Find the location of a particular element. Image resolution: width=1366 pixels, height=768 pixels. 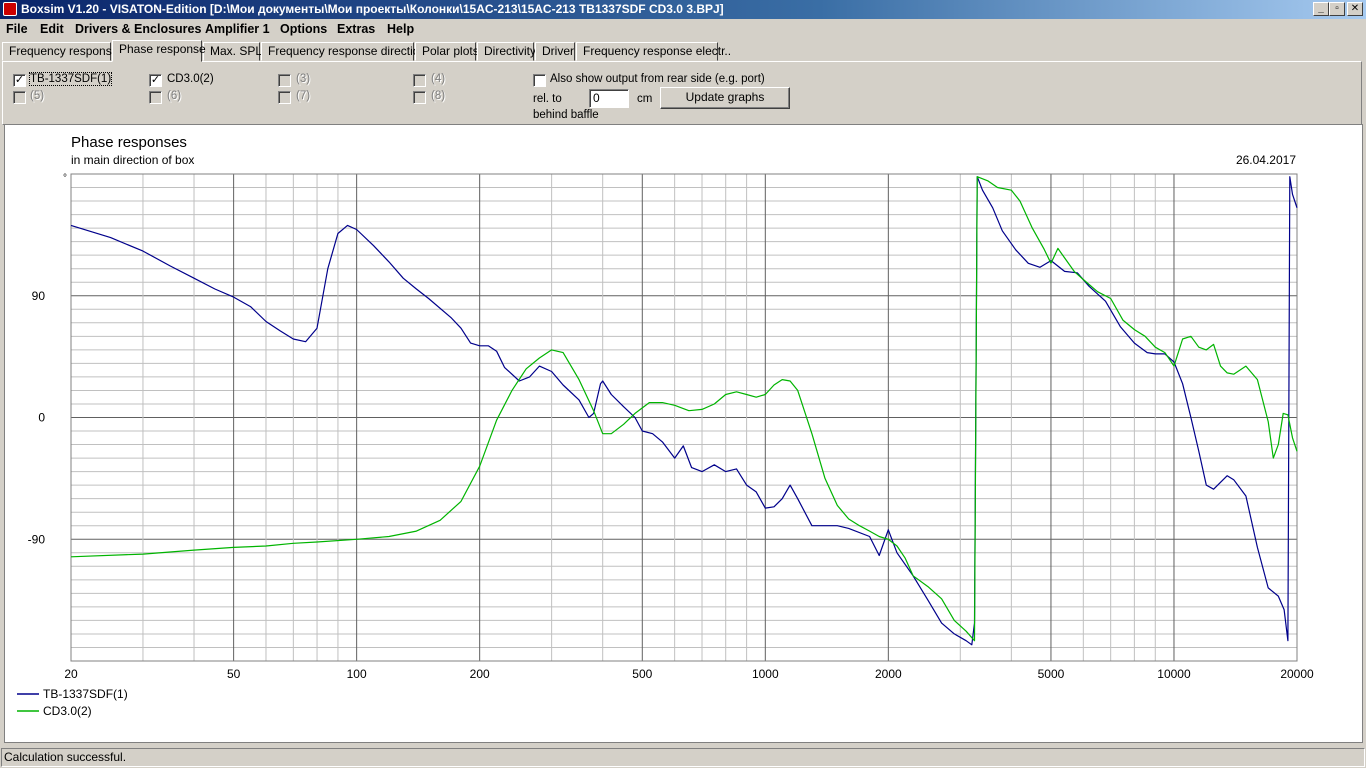

behind-baffle-label: behind baffle is located at coordinates (566, 115).